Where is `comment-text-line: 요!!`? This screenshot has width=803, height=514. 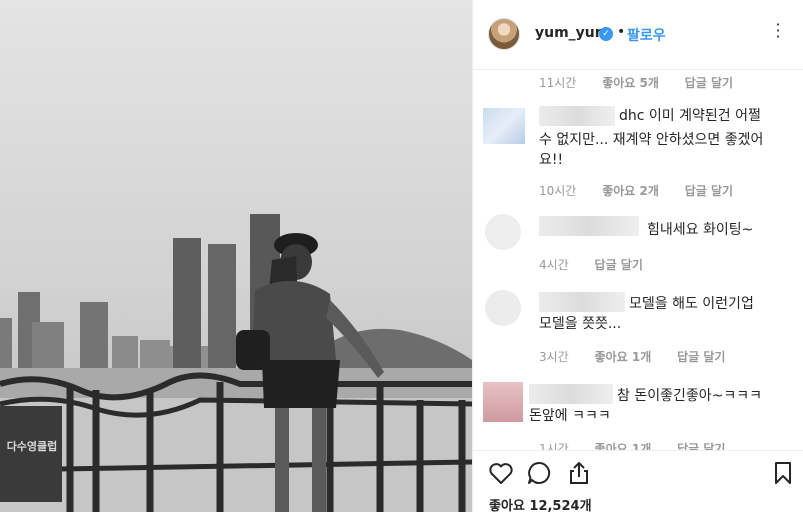 comment-text-line: 요!! is located at coordinates (551, 160).